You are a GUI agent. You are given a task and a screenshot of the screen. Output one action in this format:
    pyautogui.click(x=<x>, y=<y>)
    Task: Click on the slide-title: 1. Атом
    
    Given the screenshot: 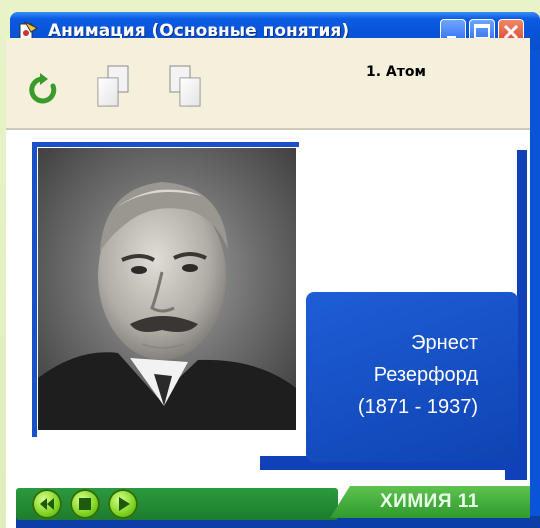 What is the action you would take?
    pyautogui.click(x=396, y=72)
    